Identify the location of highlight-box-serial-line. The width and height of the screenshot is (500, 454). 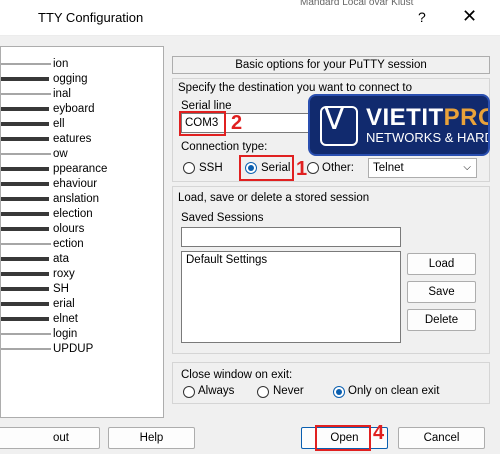
(202, 123).